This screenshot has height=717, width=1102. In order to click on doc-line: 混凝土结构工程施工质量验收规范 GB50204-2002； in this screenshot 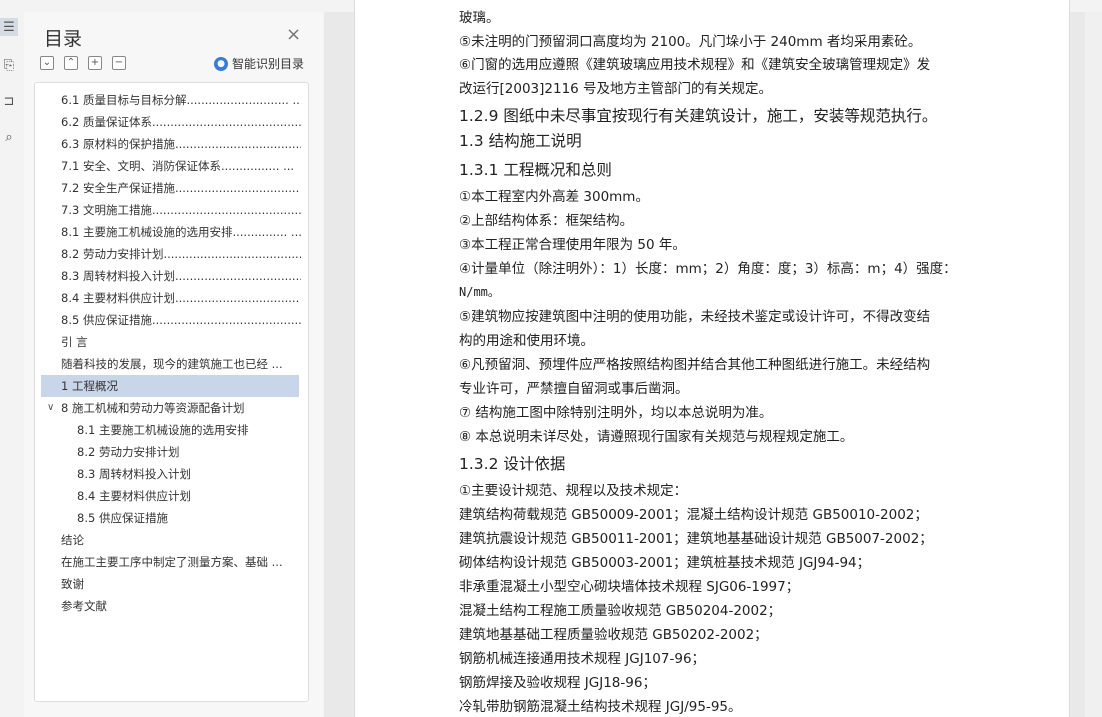, I will do `click(620, 611)`.